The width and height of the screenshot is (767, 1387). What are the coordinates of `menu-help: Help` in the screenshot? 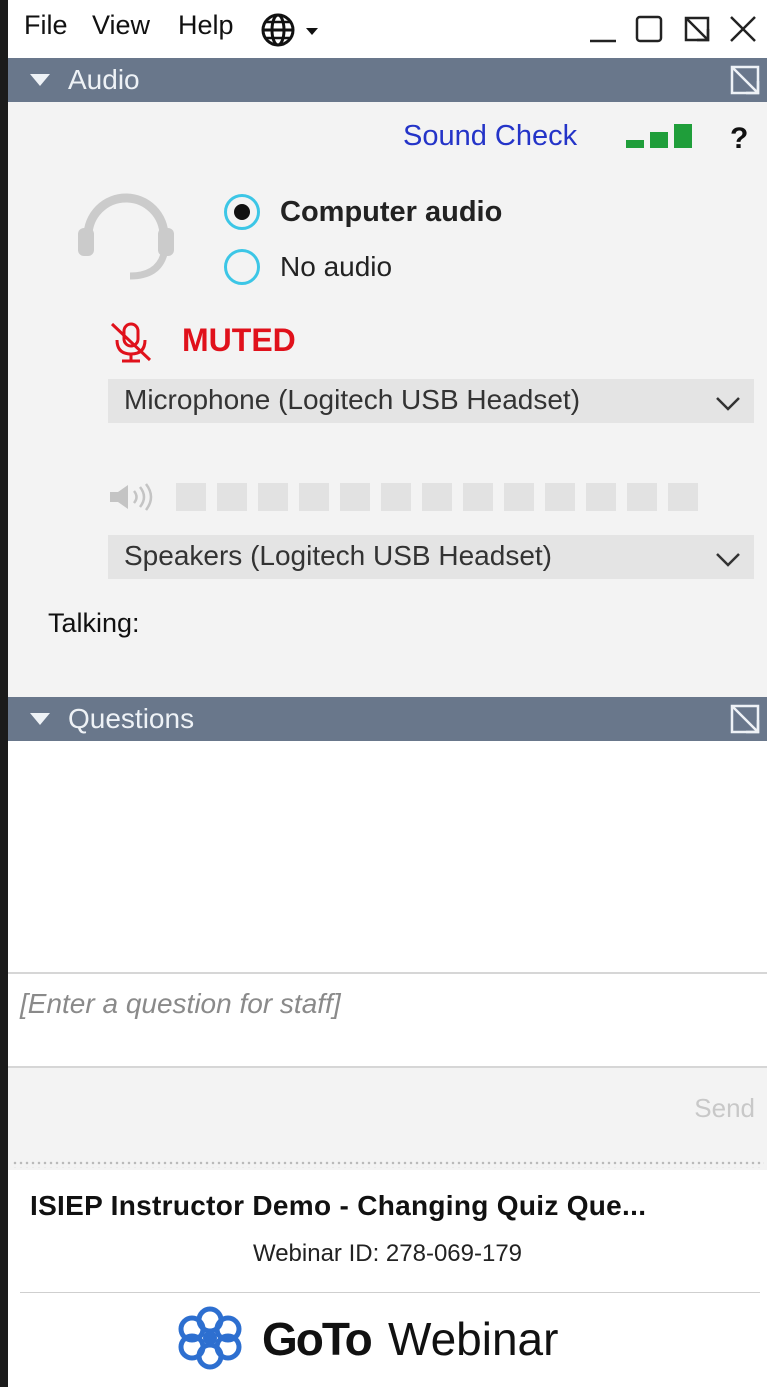 It's located at (206, 25).